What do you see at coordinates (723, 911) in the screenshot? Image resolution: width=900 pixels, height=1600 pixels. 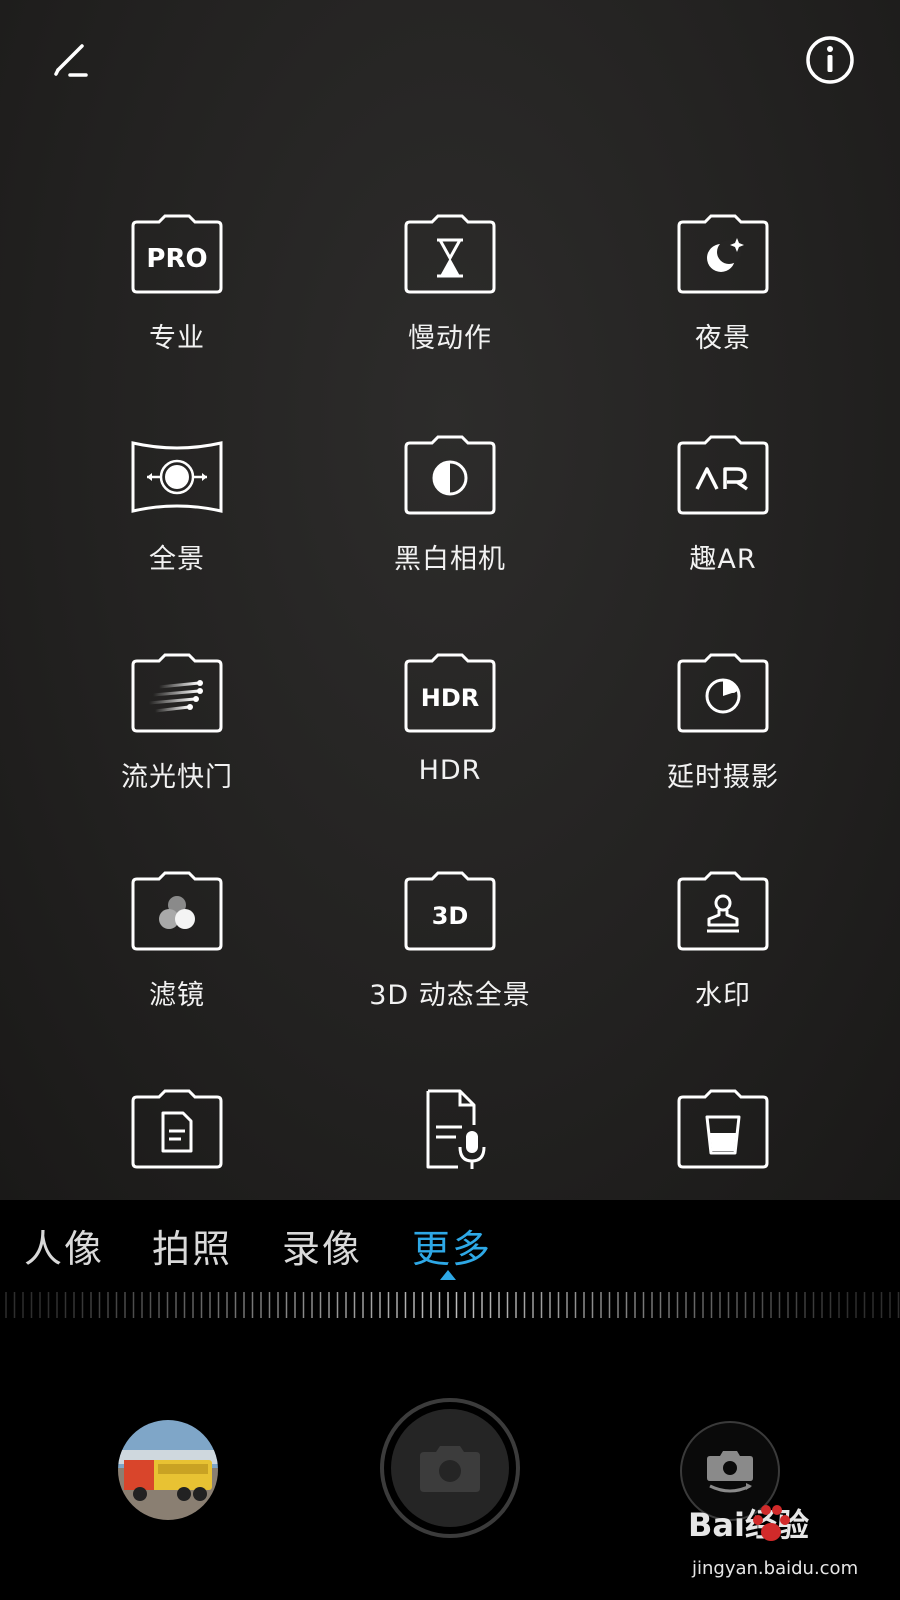 I see `watermark-icon` at bounding box center [723, 911].